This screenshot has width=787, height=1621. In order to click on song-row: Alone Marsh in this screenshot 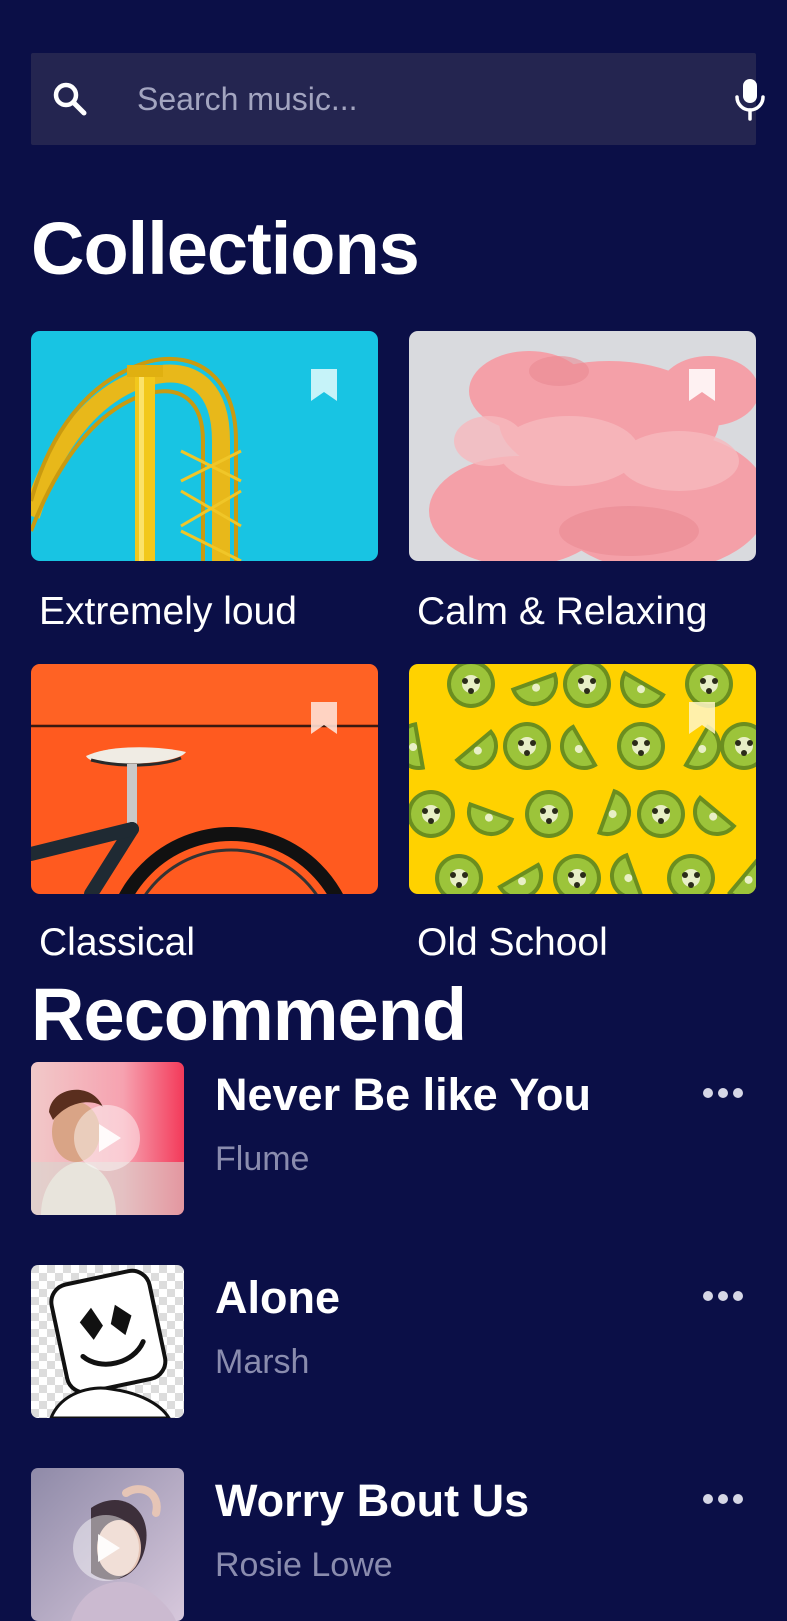, I will do `click(393, 1341)`.